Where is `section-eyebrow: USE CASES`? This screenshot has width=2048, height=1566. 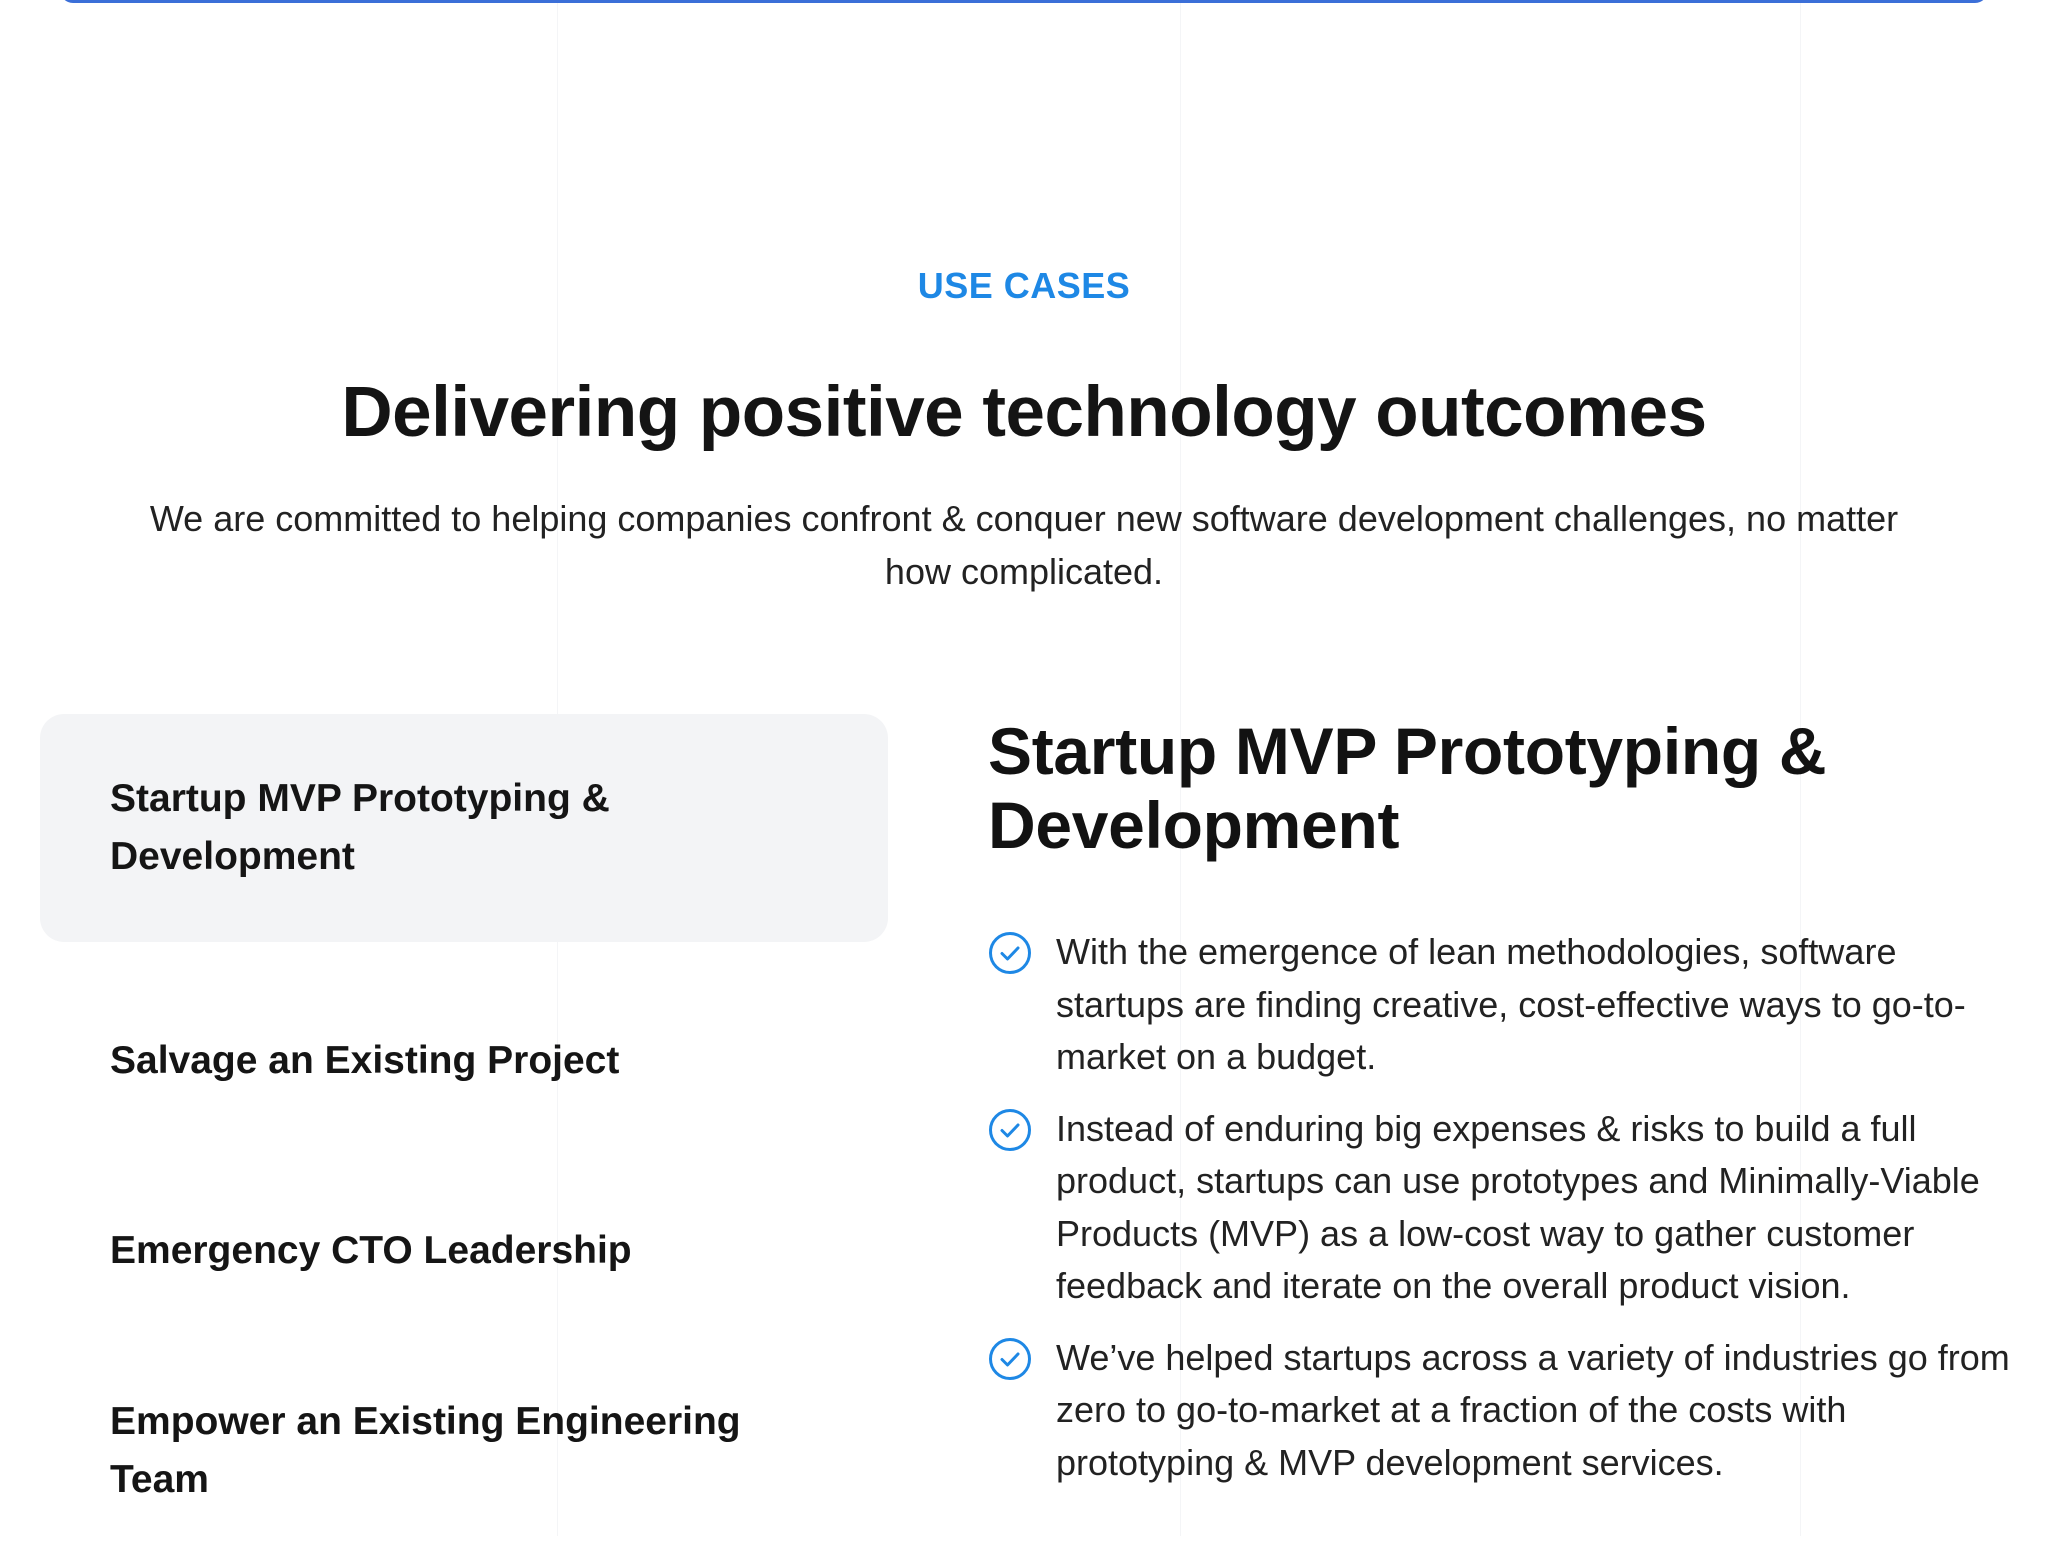
section-eyebrow: USE CASES is located at coordinates (1024, 285).